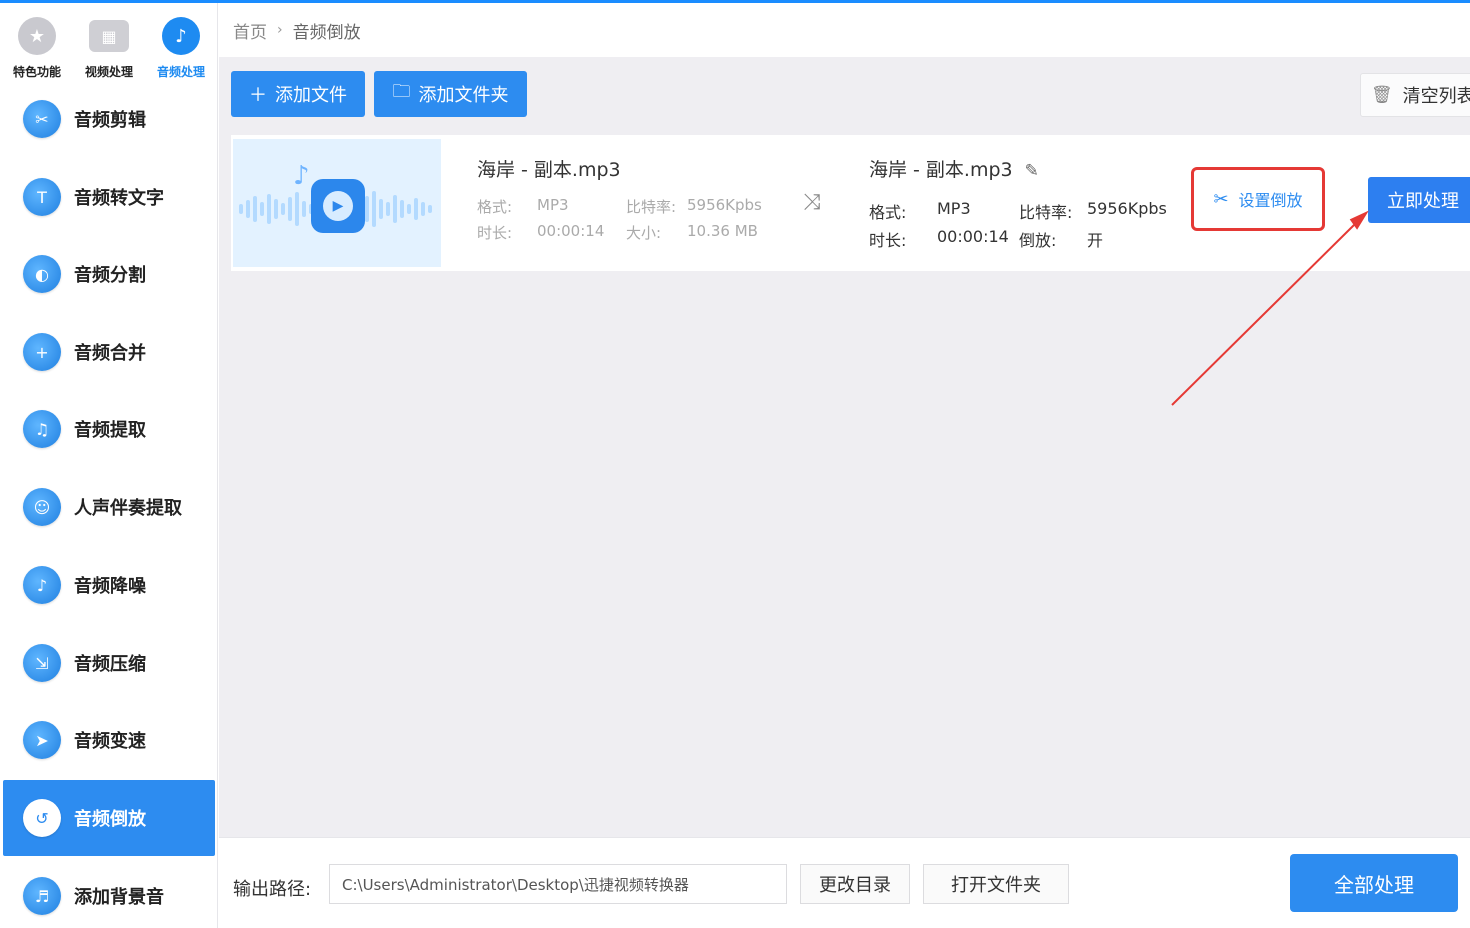 The image size is (1470, 928). What do you see at coordinates (724, 205) in the screenshot?
I see `source-bitrate: 5956Kpbs` at bounding box center [724, 205].